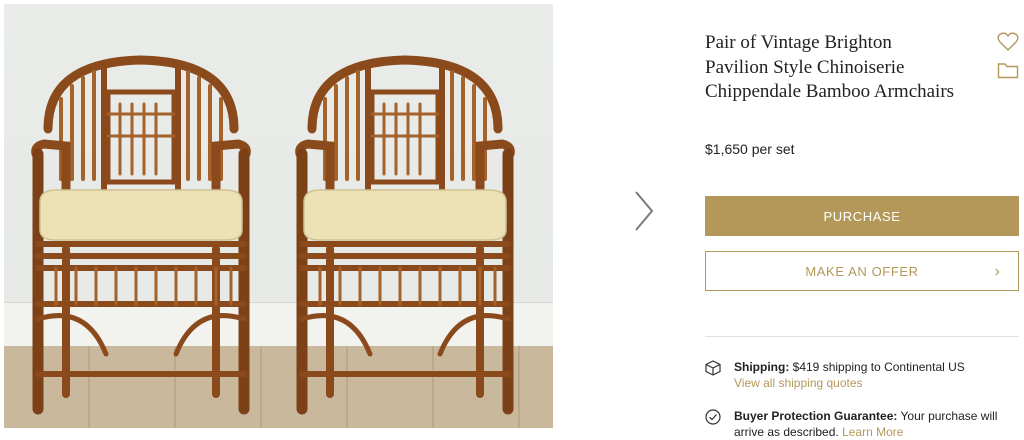 Image resolution: width=1024 pixels, height=440 pixels. What do you see at coordinates (713, 368) in the screenshot?
I see `box-icon` at bounding box center [713, 368].